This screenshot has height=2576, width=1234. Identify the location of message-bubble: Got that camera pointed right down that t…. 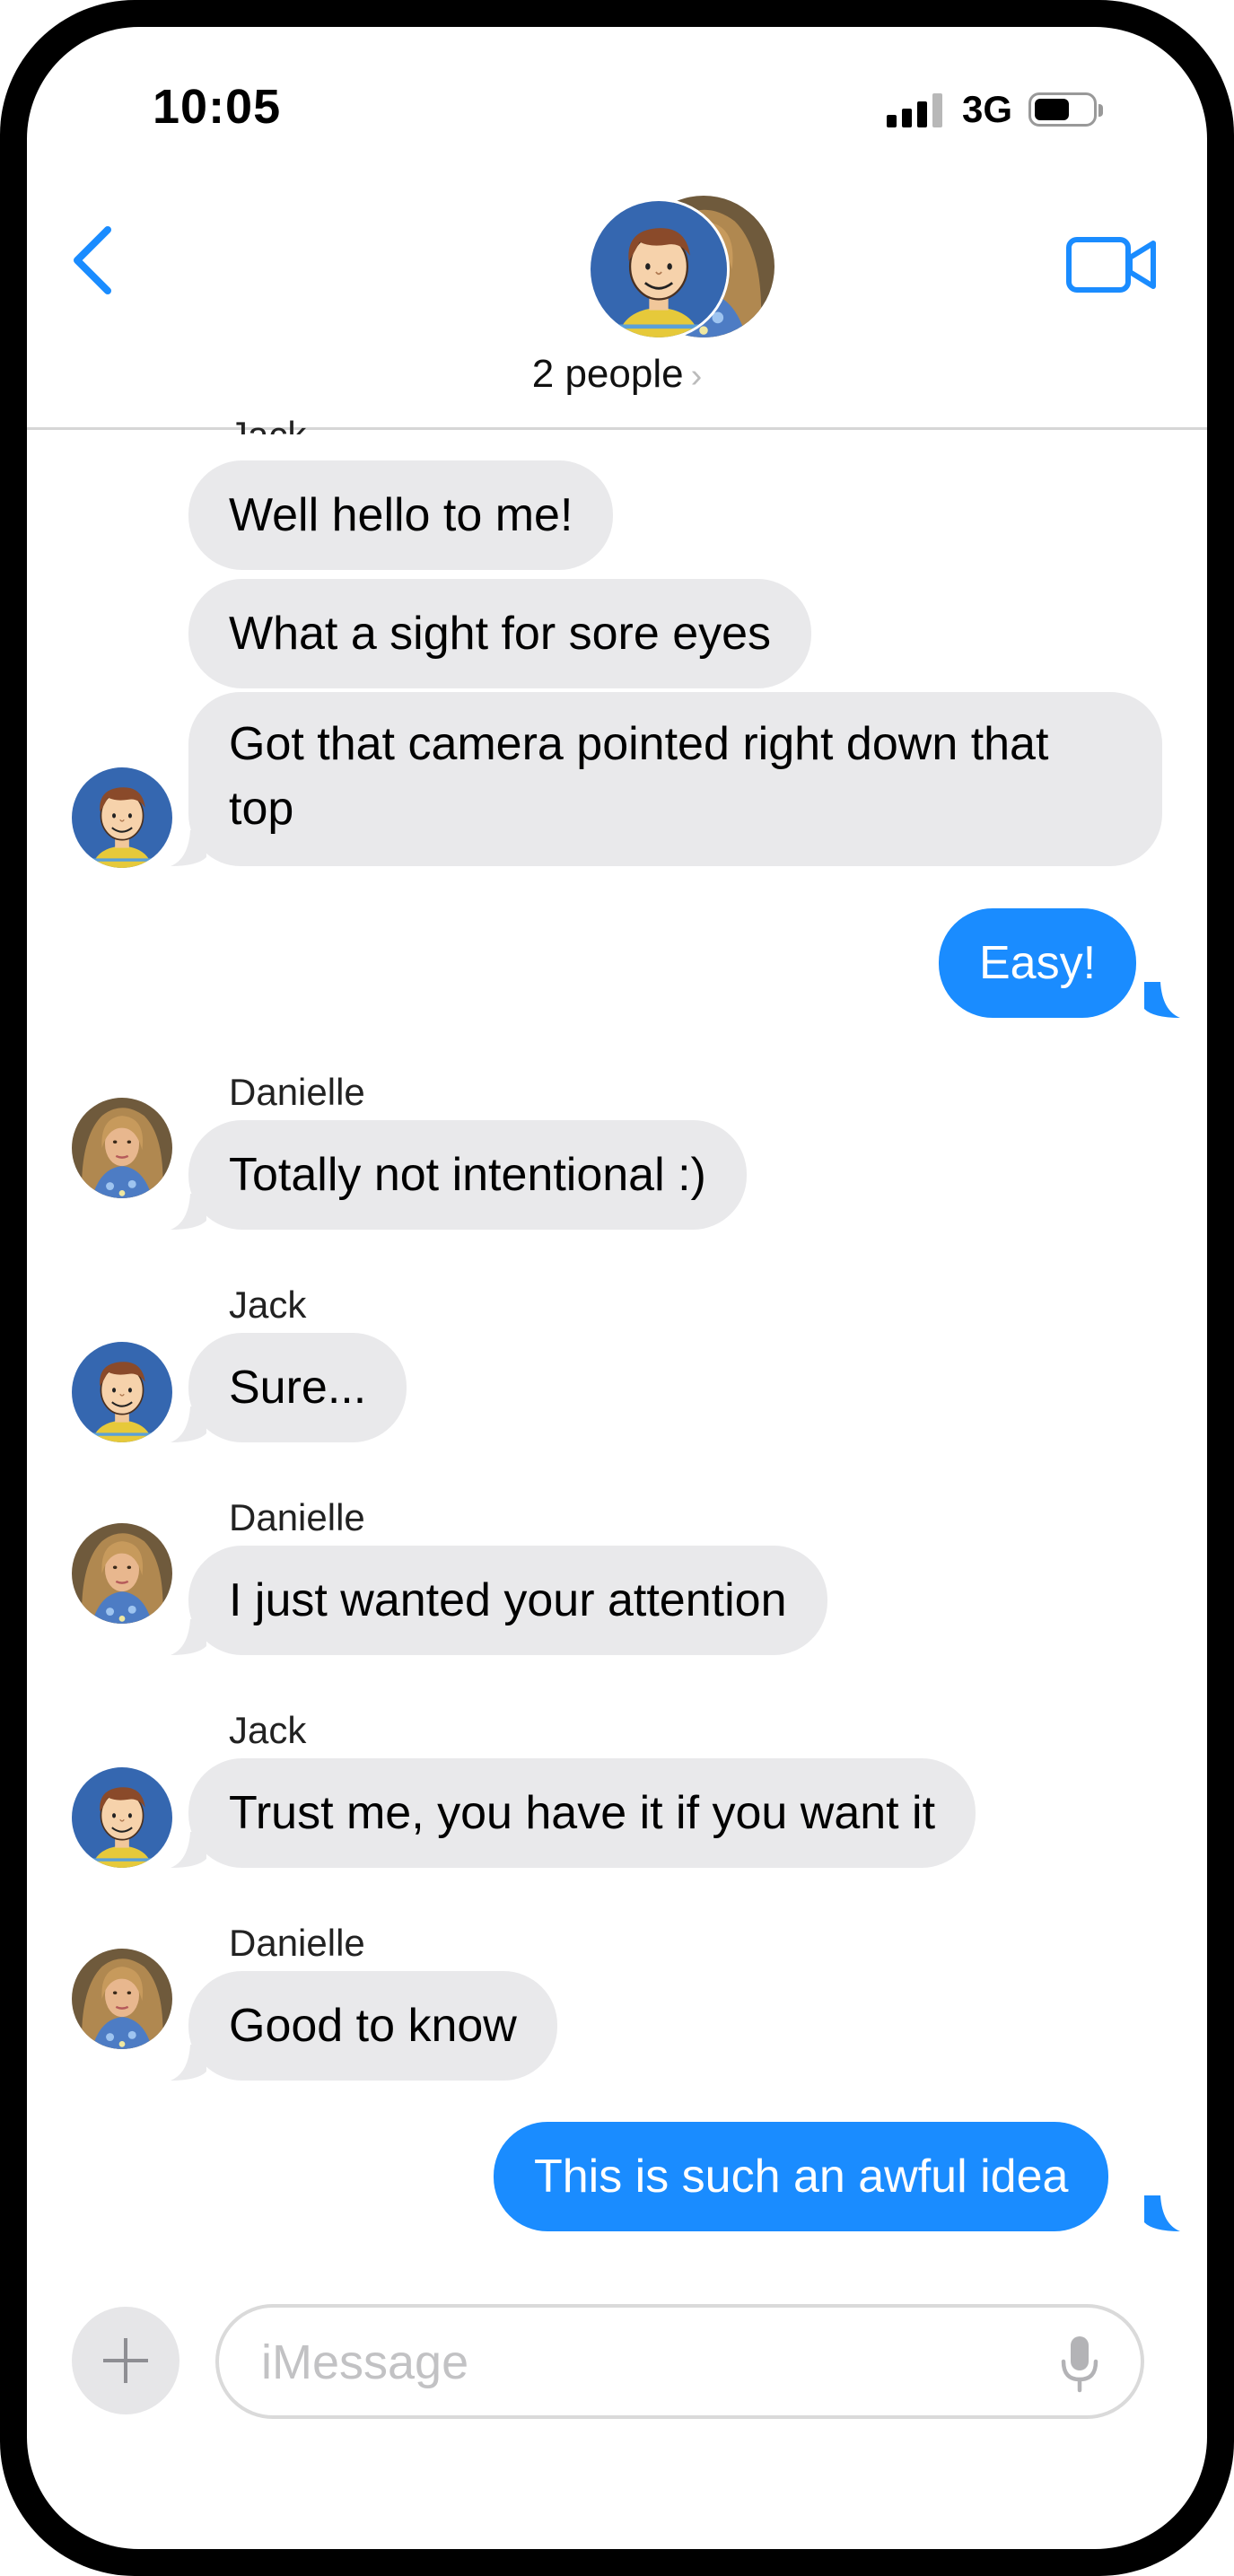
(675, 779).